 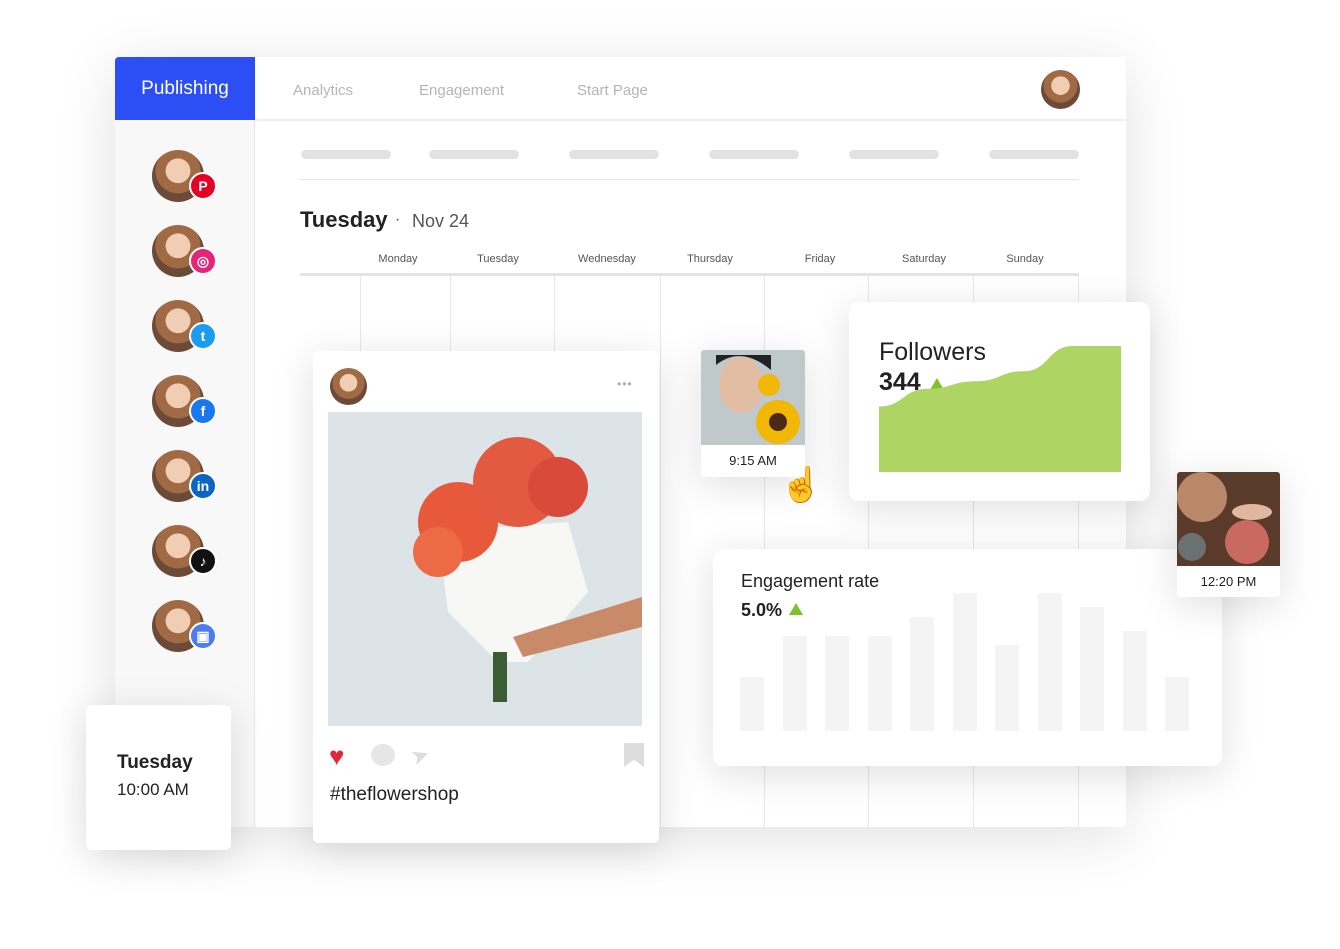 What do you see at coordinates (383, 755) in the screenshot?
I see `comment-icon` at bounding box center [383, 755].